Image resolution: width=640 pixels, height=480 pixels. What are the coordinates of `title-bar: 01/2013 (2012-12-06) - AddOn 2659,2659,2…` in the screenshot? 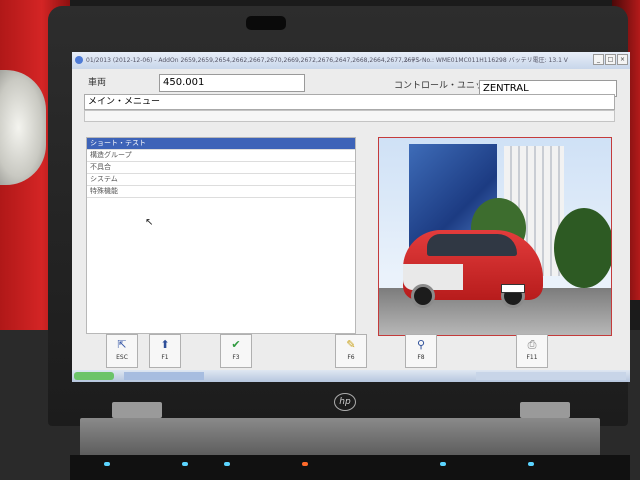 It's located at (351, 60).